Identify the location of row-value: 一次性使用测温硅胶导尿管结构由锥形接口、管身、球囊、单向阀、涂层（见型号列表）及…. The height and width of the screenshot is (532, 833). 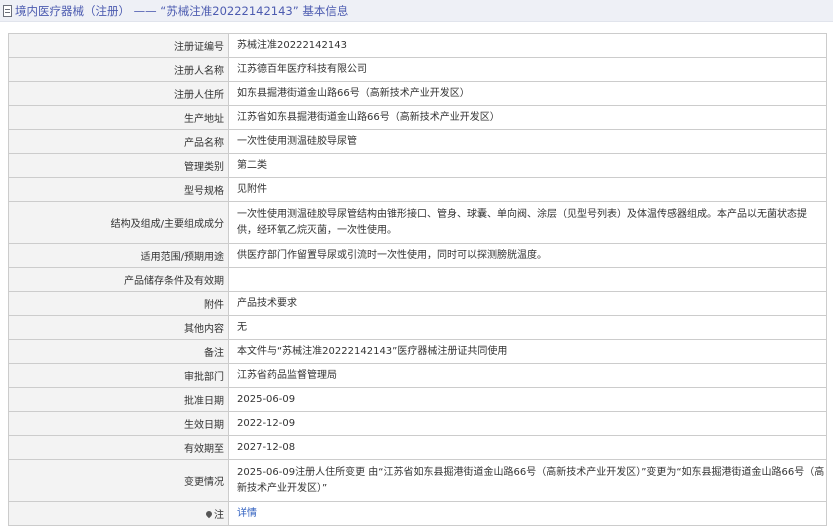
(527, 222).